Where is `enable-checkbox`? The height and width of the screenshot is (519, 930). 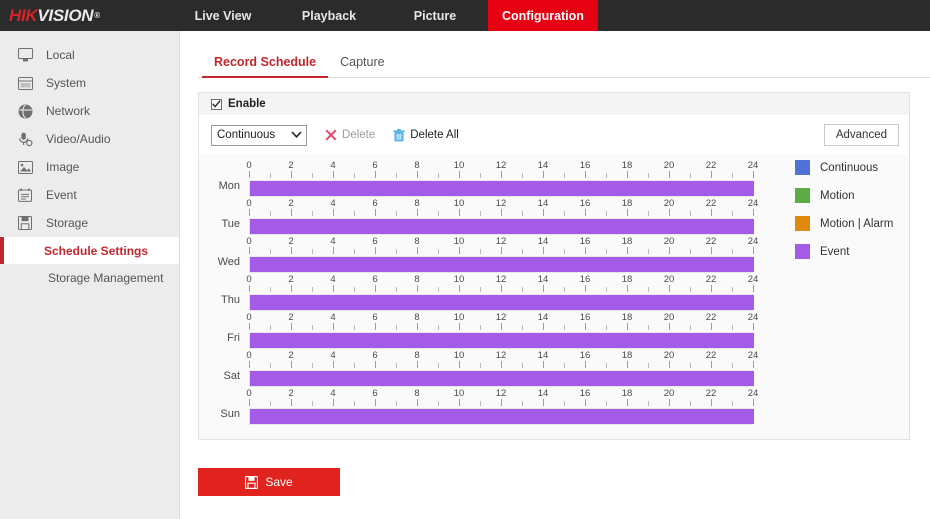
enable-checkbox is located at coordinates (216, 104).